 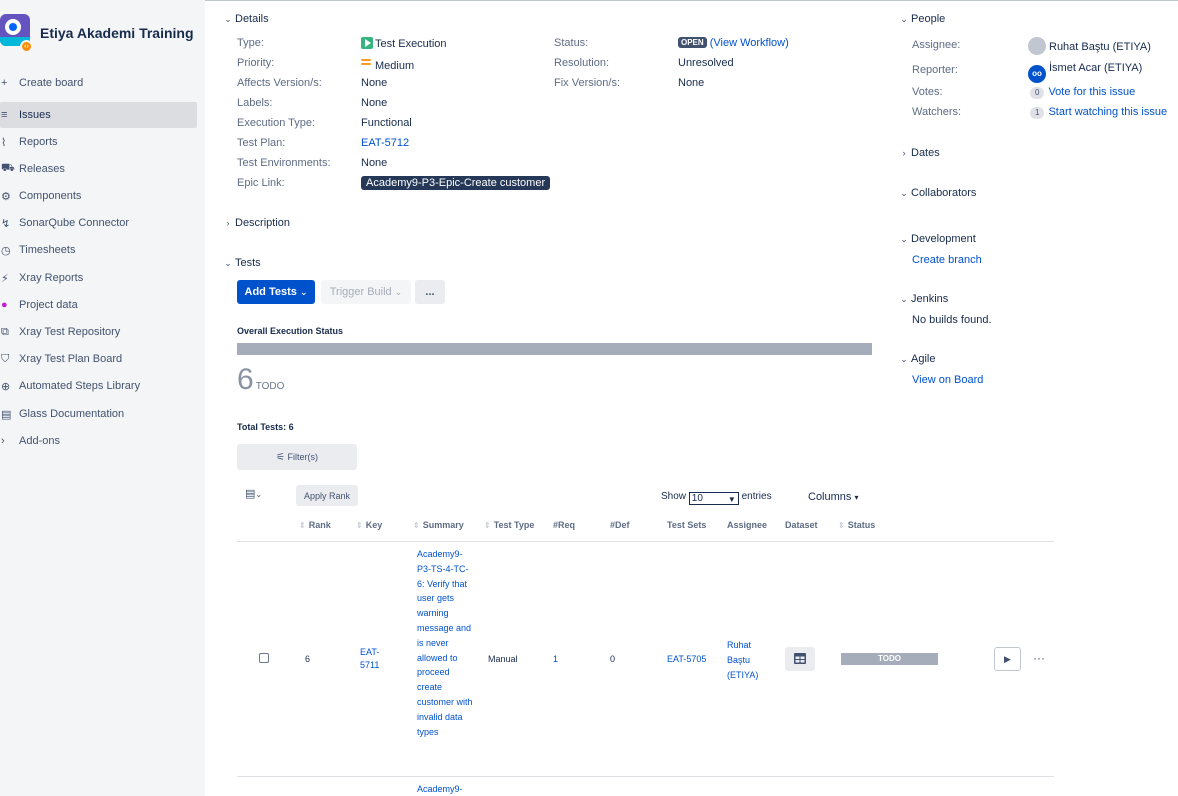 I want to click on dataset-button, so click(x=800, y=659).